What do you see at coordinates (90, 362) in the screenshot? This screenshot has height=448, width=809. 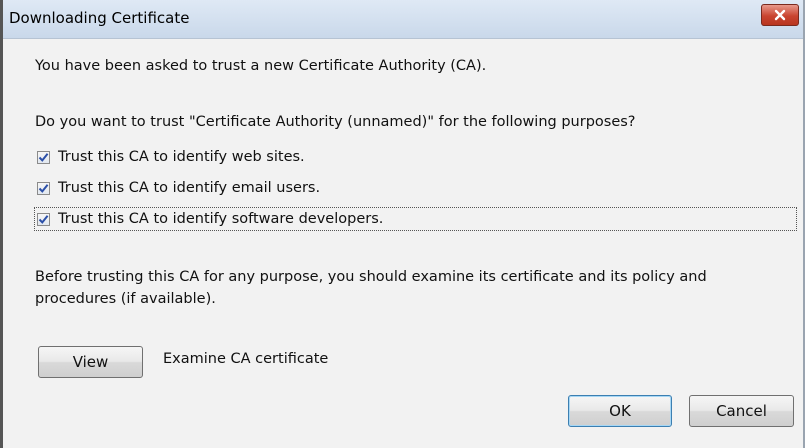 I see `view-button: View` at bounding box center [90, 362].